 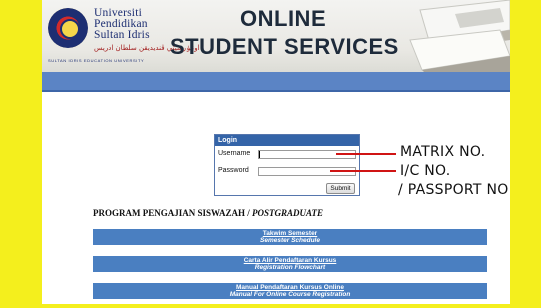 I want to click on ic-annotation-line, so click(x=363, y=171).